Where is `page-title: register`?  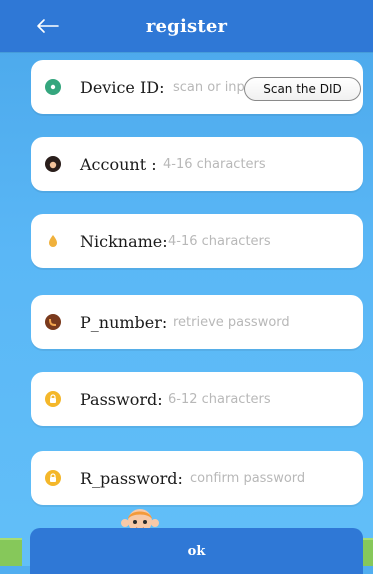 page-title: register is located at coordinates (186, 26).